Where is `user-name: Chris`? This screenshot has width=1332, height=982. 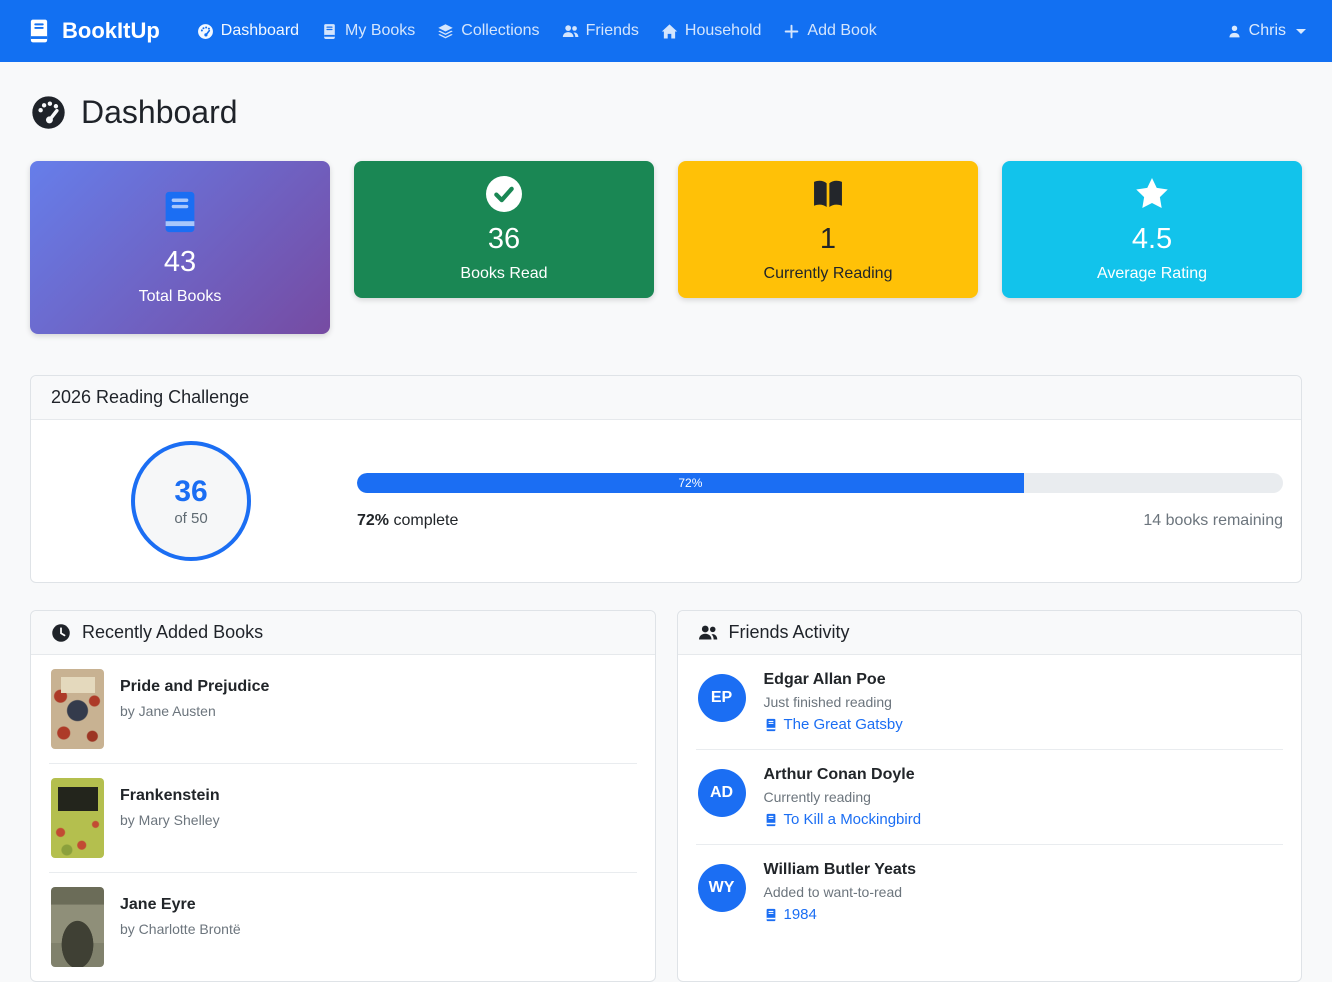 user-name: Chris is located at coordinates (1267, 30).